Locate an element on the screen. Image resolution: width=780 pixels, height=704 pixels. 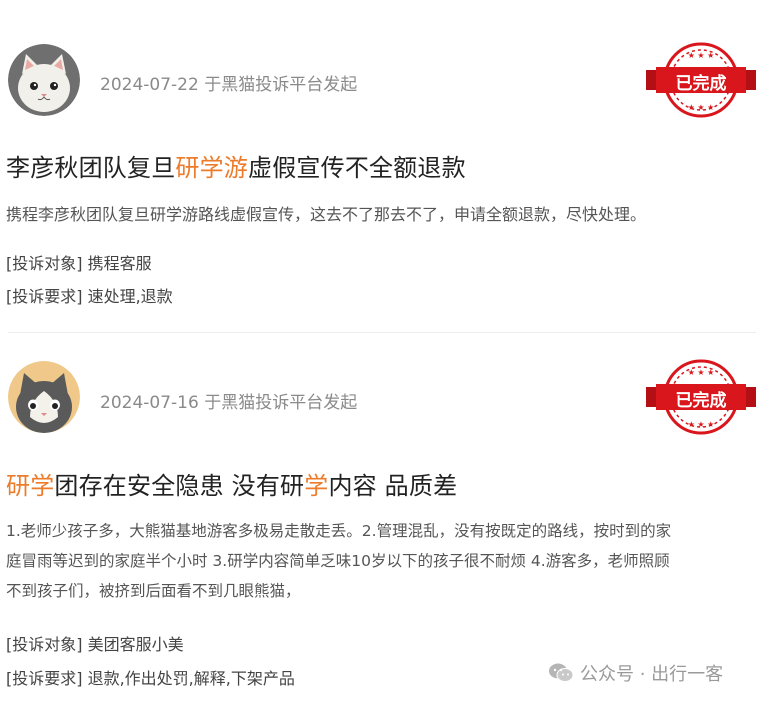
complaint-title: 李彦秋团队复旦研学游虚假宣传不全额退款 is located at coordinates (236, 165).